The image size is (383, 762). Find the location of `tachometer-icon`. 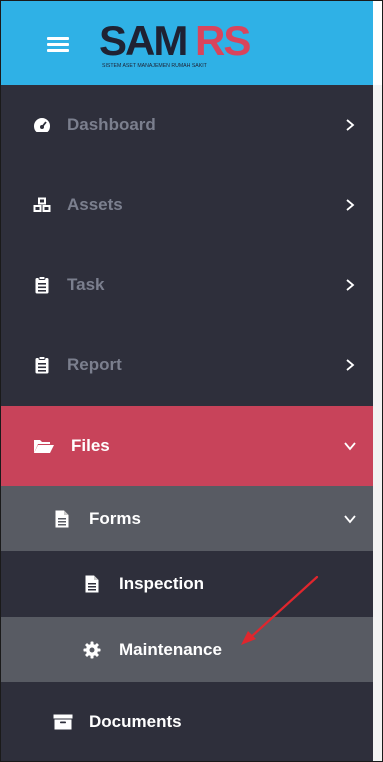

tachometer-icon is located at coordinates (42, 125).